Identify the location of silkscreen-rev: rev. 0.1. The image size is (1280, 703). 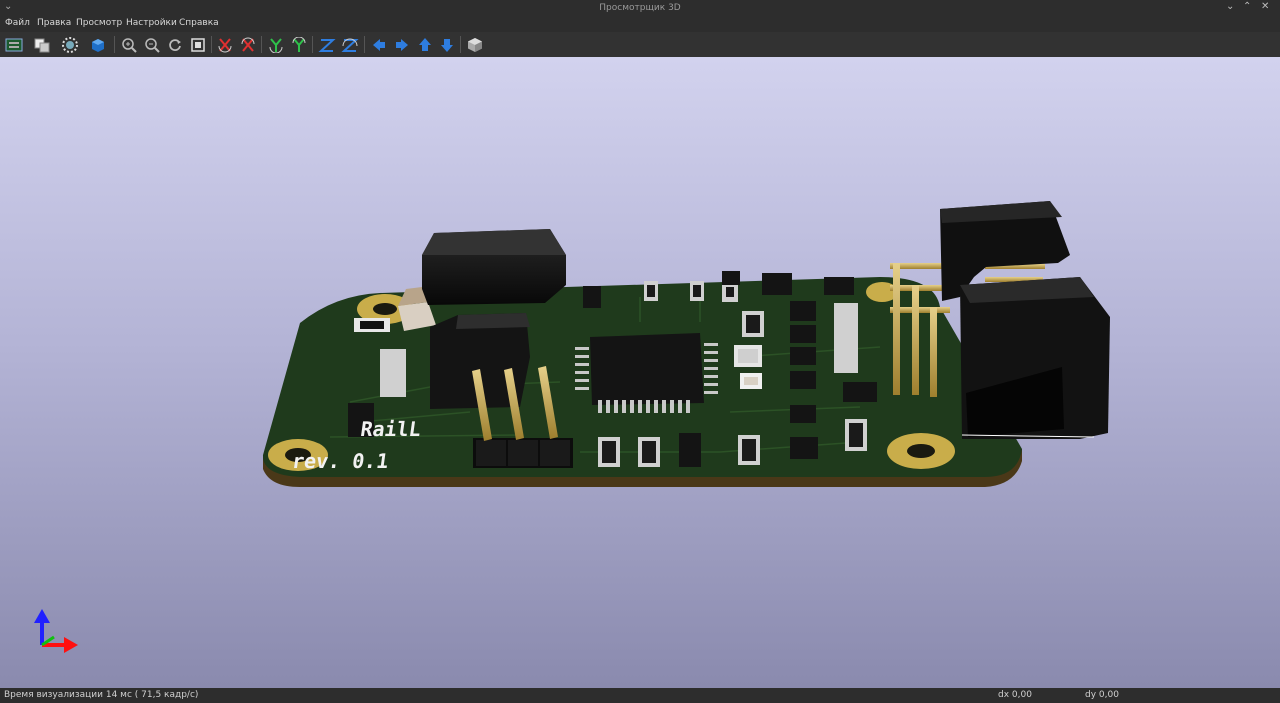
(341, 461).